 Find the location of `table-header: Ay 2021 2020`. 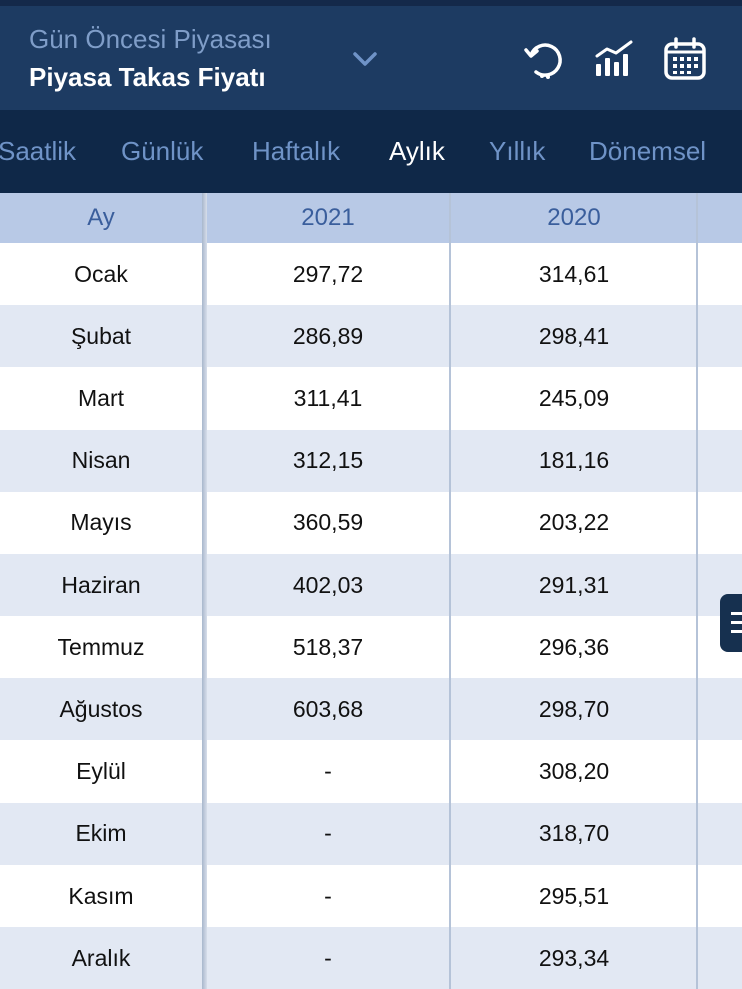

table-header: Ay 2021 2020 is located at coordinates (371, 218).